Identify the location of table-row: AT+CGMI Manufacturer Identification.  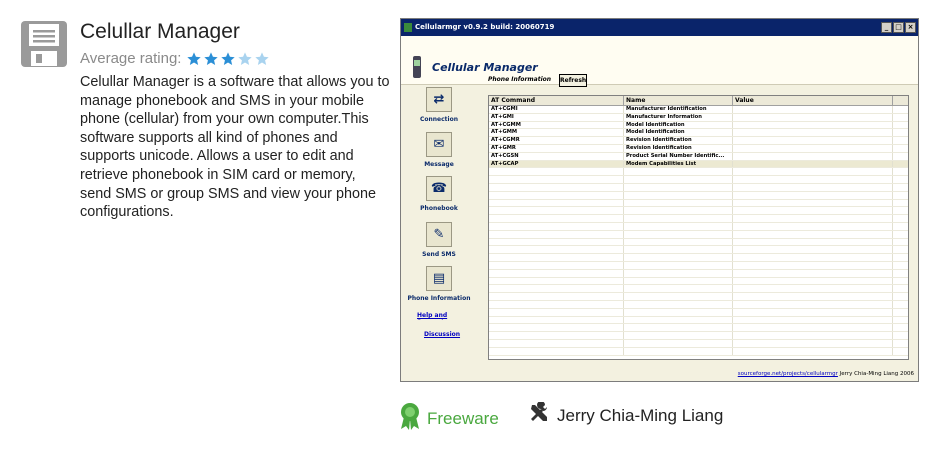
(698, 110).